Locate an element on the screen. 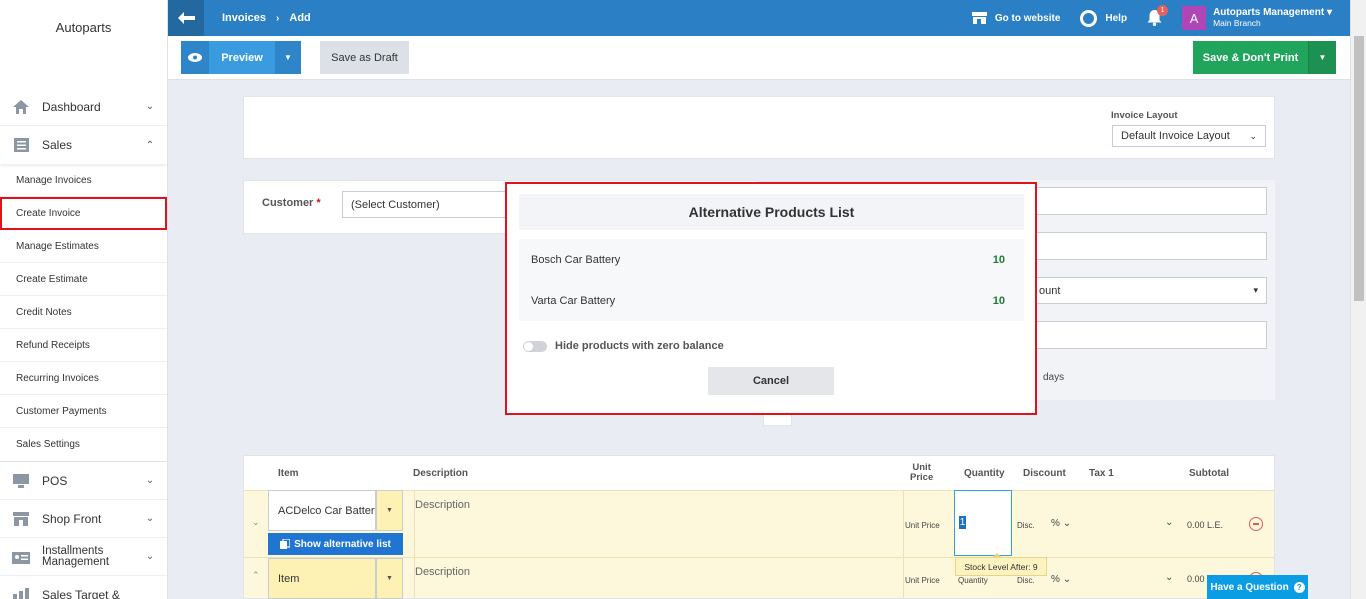 This screenshot has width=1366, height=599. account-menu: Autoparts Management ▾ Main Branch is located at coordinates (1272, 18).